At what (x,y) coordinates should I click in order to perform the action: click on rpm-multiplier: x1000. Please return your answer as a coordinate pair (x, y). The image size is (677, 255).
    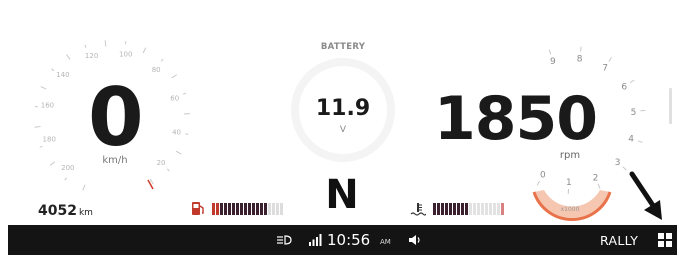
    Looking at the image, I should click on (570, 209).